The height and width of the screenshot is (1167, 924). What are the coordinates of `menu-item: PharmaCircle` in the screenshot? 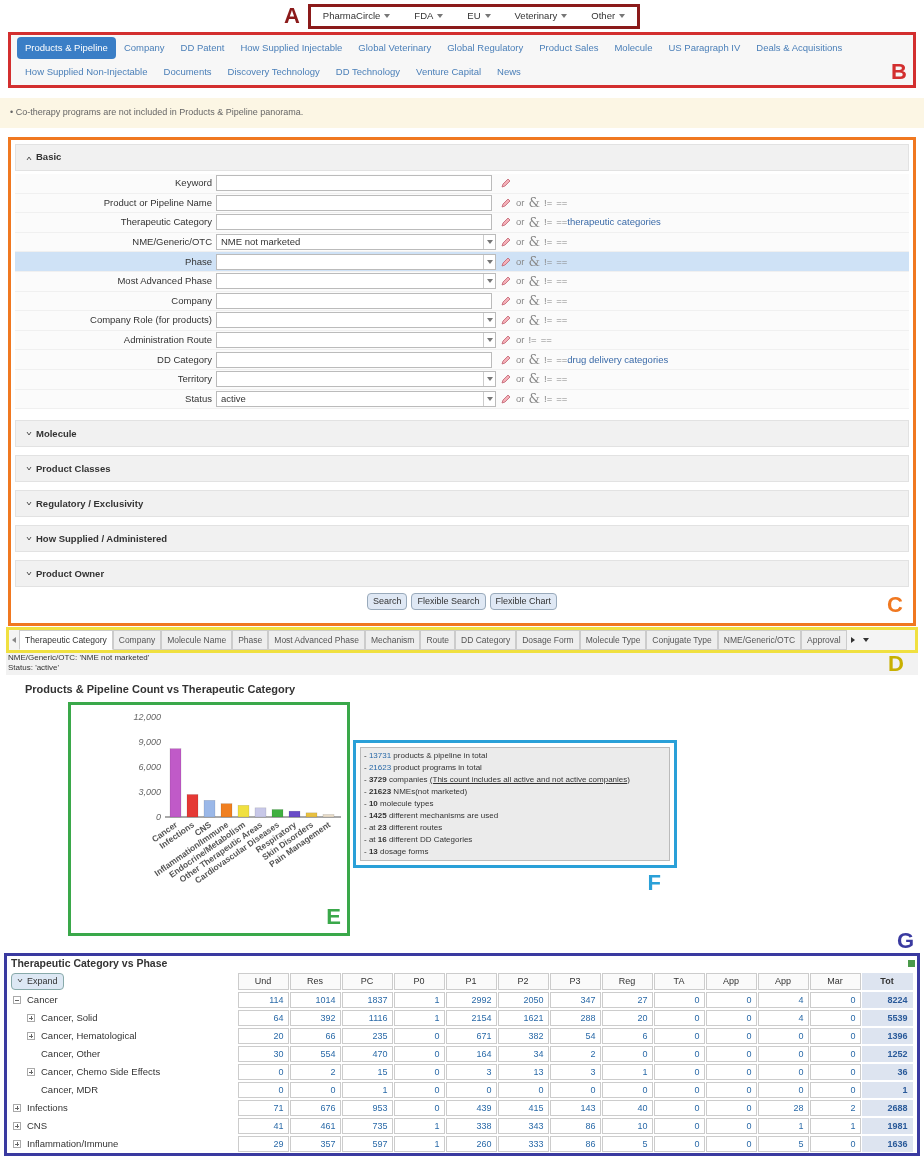 It's located at (356, 16).